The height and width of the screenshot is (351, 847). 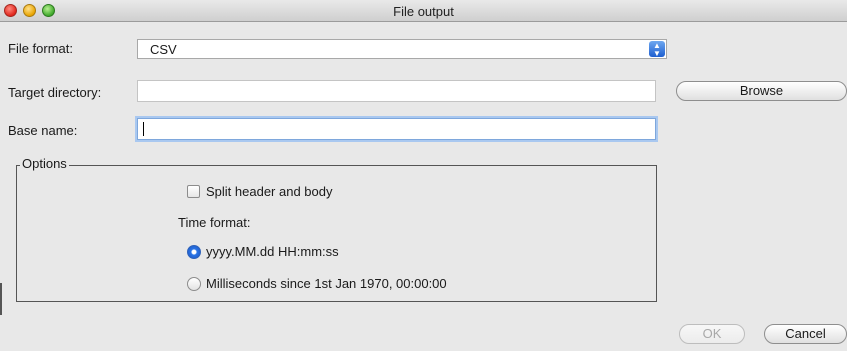 What do you see at coordinates (163, 49) in the screenshot?
I see `file-format-value: CSV` at bounding box center [163, 49].